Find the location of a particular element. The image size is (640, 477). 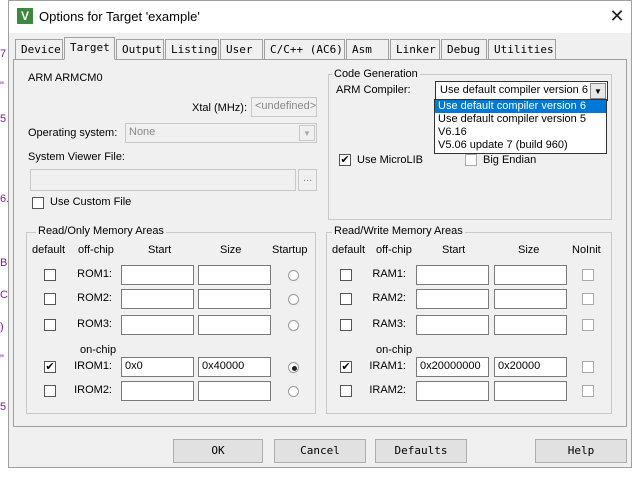

microlib-checkbox: ✔ is located at coordinates (345, 160).